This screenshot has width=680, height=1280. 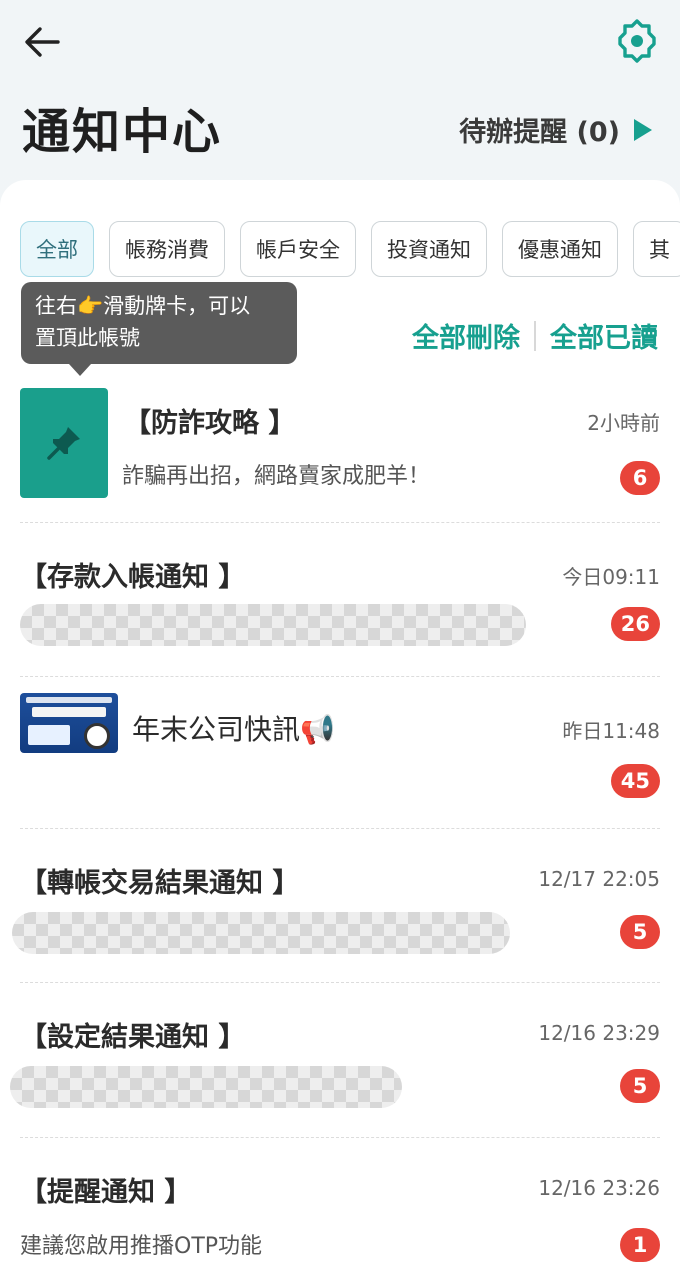 I want to click on top-bar, so click(x=340, y=40).